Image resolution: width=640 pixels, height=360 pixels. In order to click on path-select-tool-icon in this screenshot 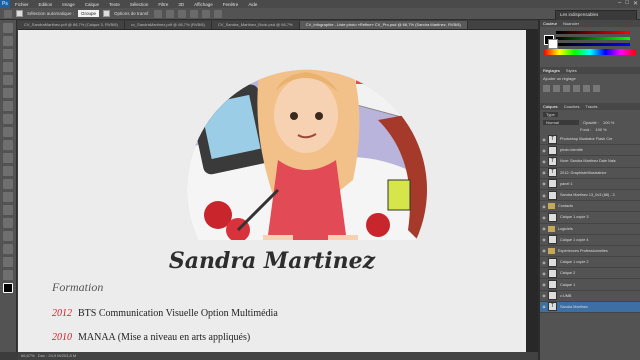, I will do `click(8, 236)`.